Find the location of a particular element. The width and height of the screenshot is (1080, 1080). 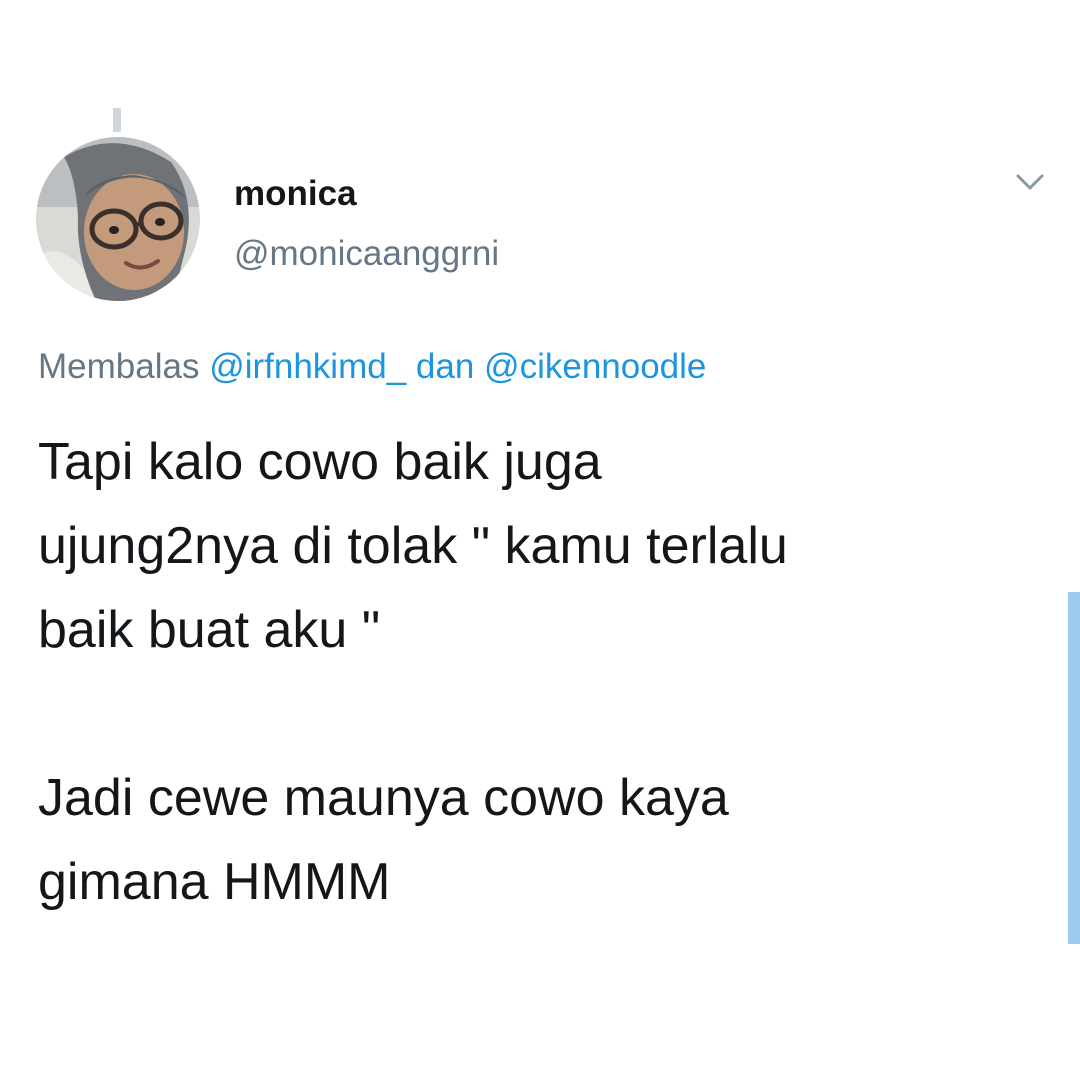

reply-mention-link: @cikennoodle is located at coordinates (595, 366).